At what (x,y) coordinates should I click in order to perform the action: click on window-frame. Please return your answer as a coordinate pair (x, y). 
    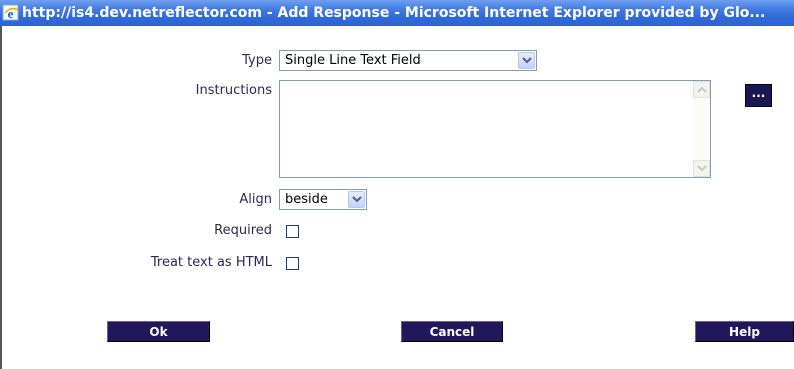
    Looking at the image, I should click on (1, 197).